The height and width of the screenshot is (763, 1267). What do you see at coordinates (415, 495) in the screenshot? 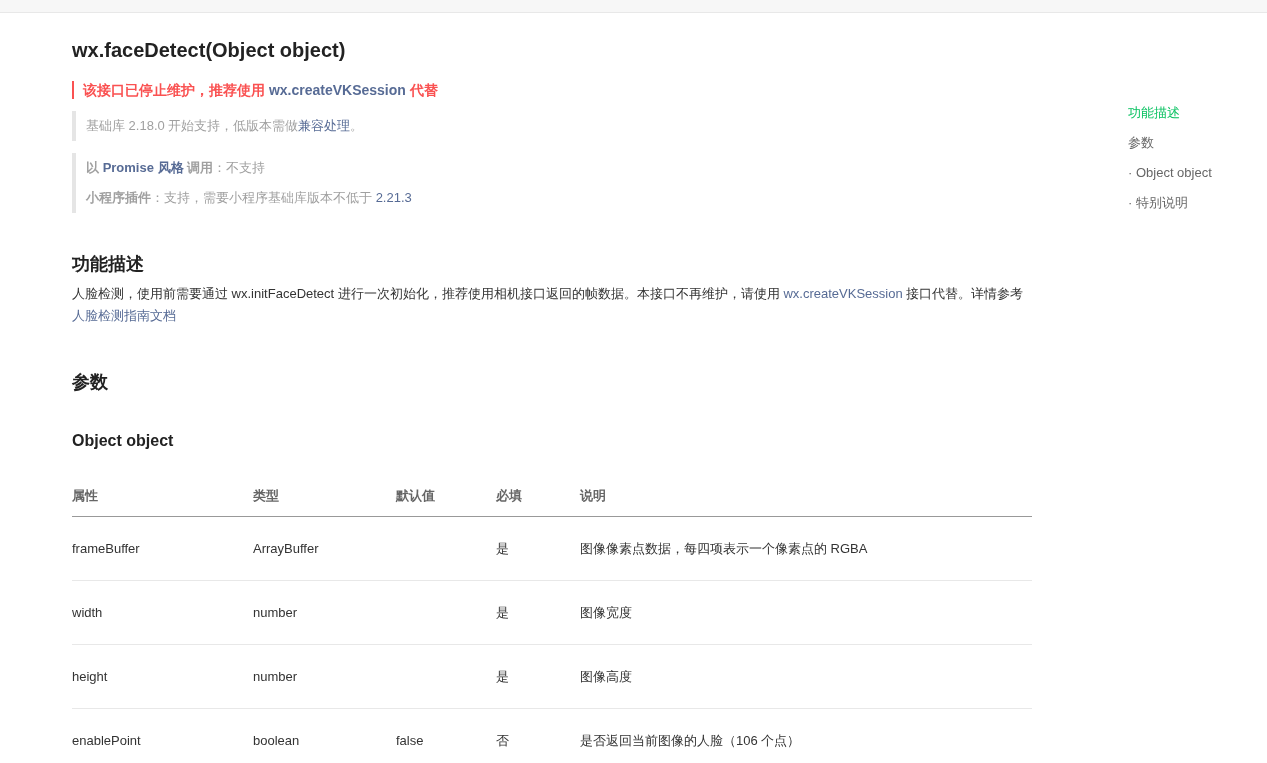
I see `column-header: 默认值` at bounding box center [415, 495].